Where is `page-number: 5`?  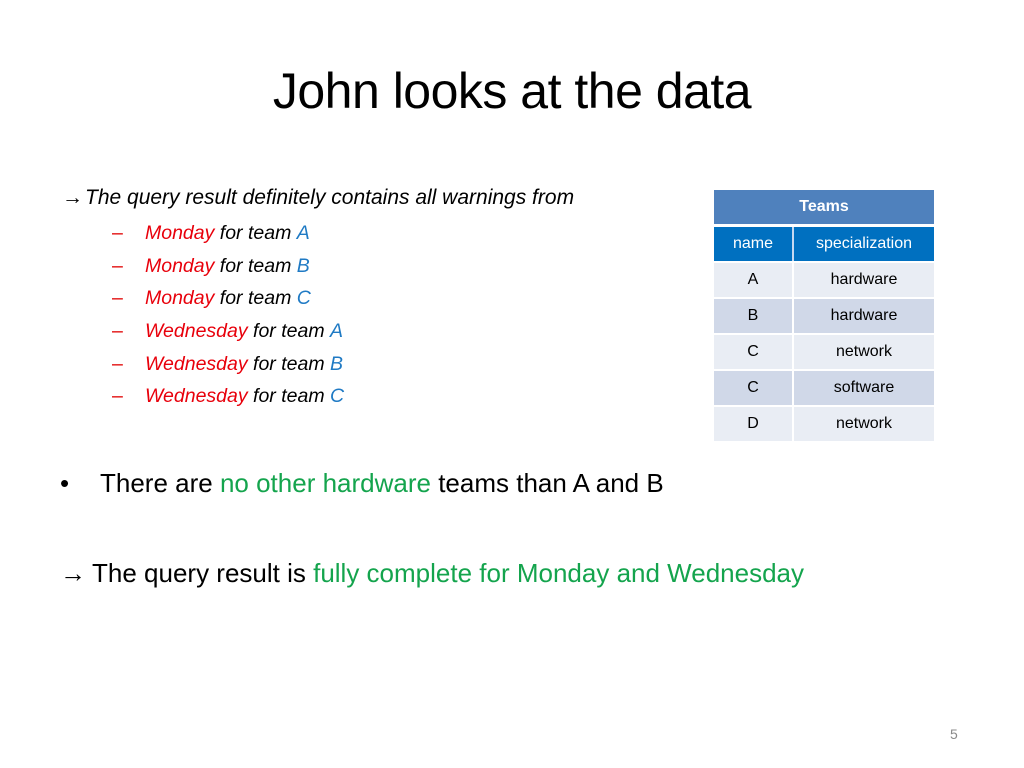 page-number: 5 is located at coordinates (954, 734).